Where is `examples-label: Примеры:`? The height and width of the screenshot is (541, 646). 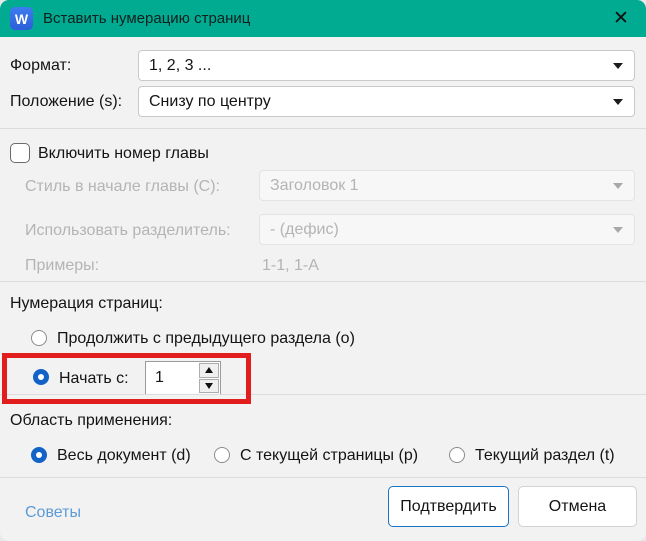
examples-label: Примеры: is located at coordinates (62, 265).